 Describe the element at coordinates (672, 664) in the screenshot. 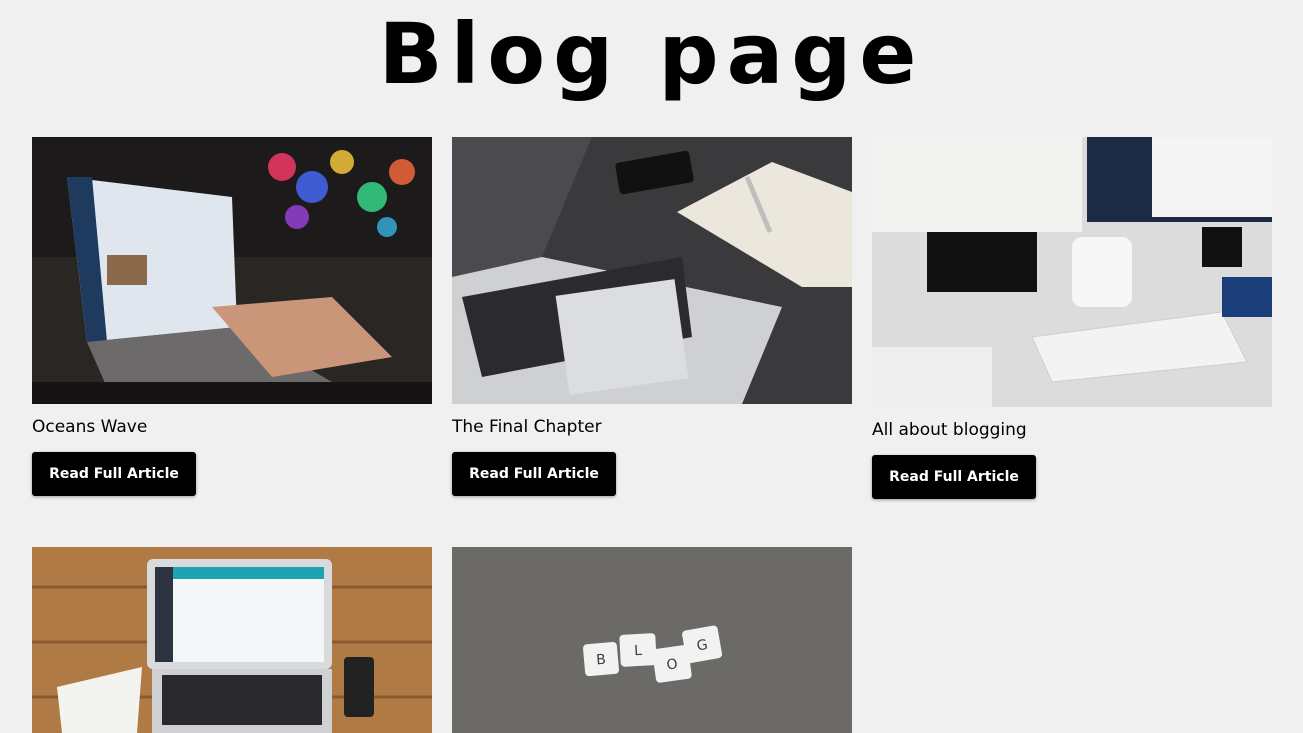

I see `tile-letter: O` at that location.